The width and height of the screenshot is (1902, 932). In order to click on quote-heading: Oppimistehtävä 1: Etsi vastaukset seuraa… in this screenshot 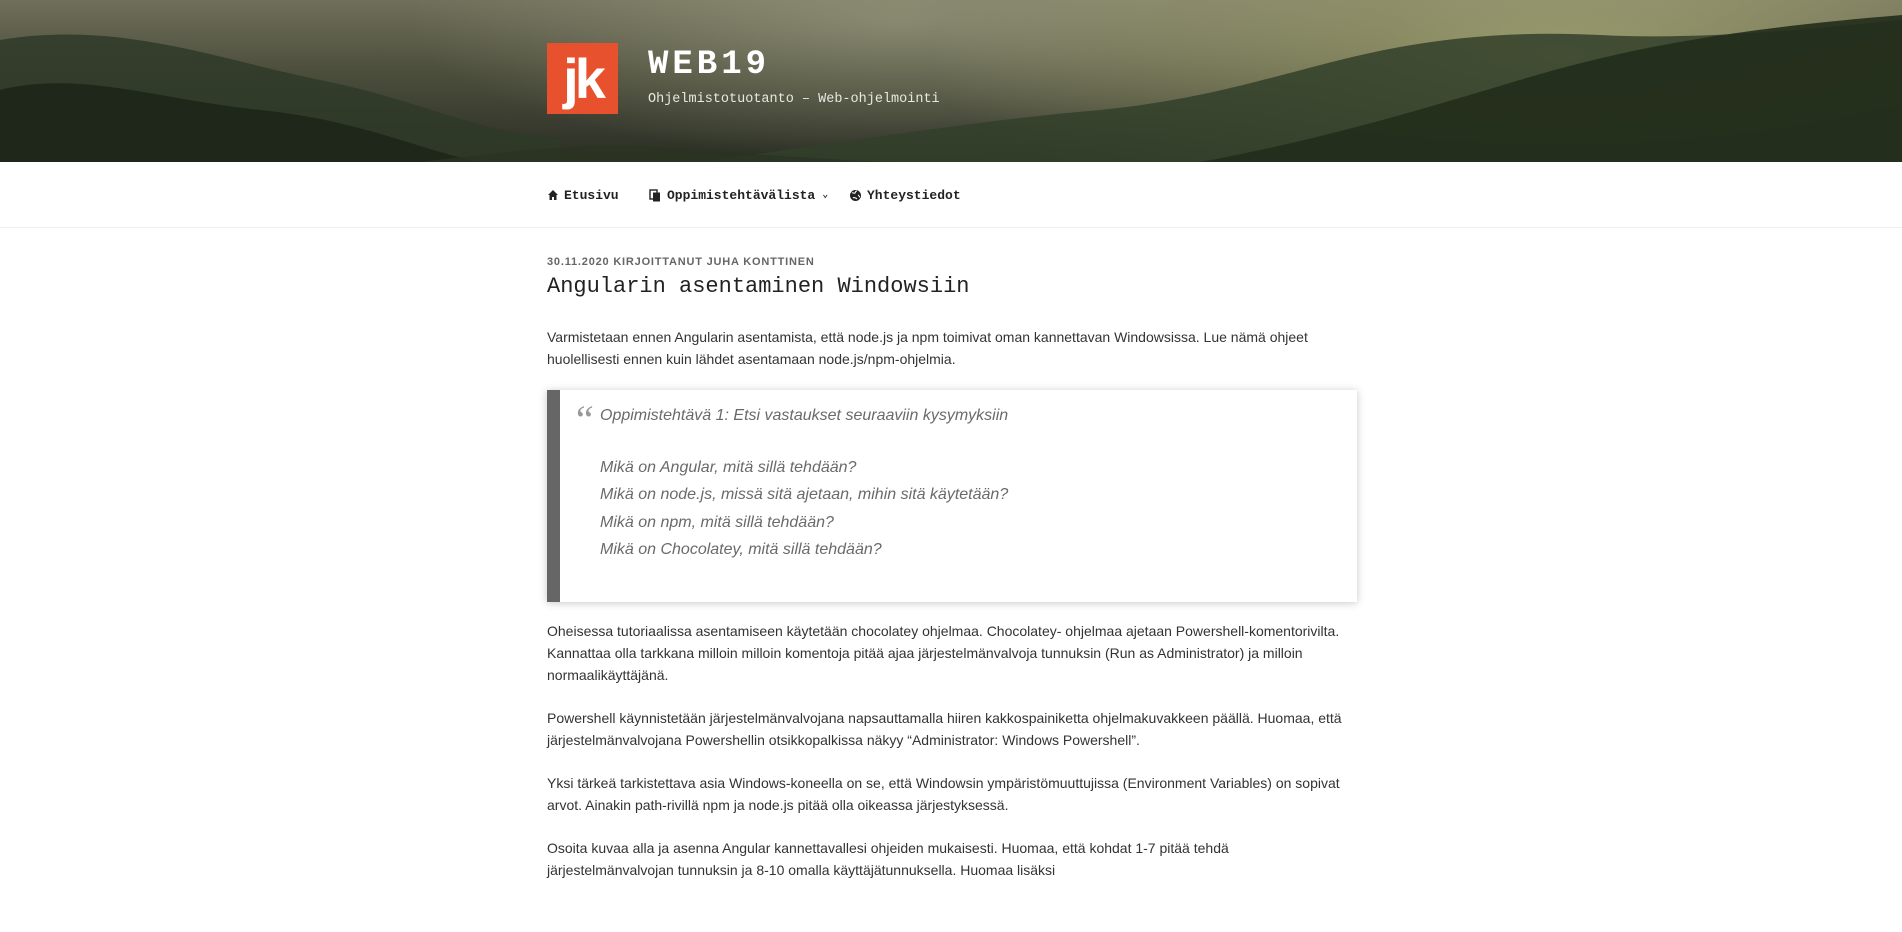, I will do `click(804, 415)`.